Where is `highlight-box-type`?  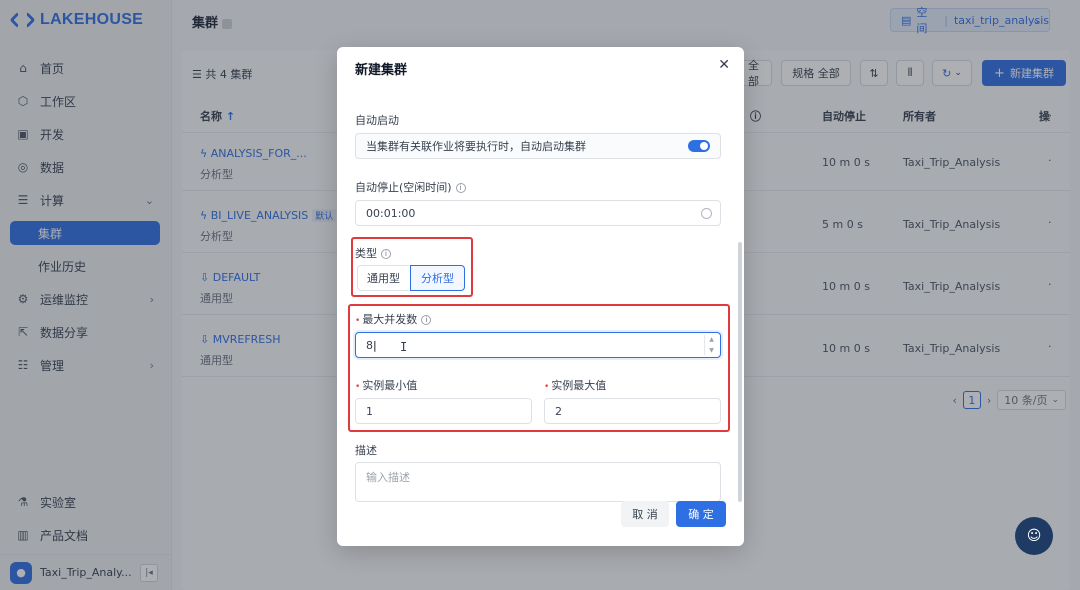
highlight-box-type is located at coordinates (412, 267).